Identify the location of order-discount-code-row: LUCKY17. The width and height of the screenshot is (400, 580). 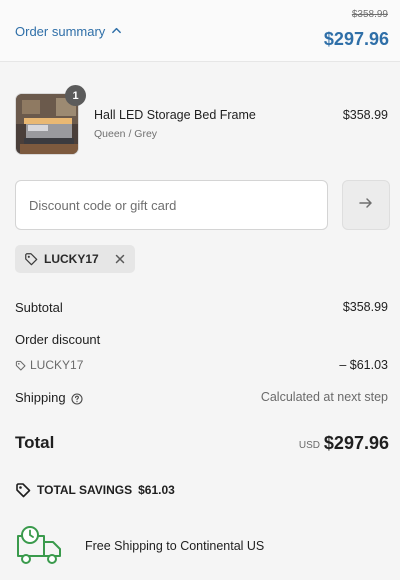
(49, 365).